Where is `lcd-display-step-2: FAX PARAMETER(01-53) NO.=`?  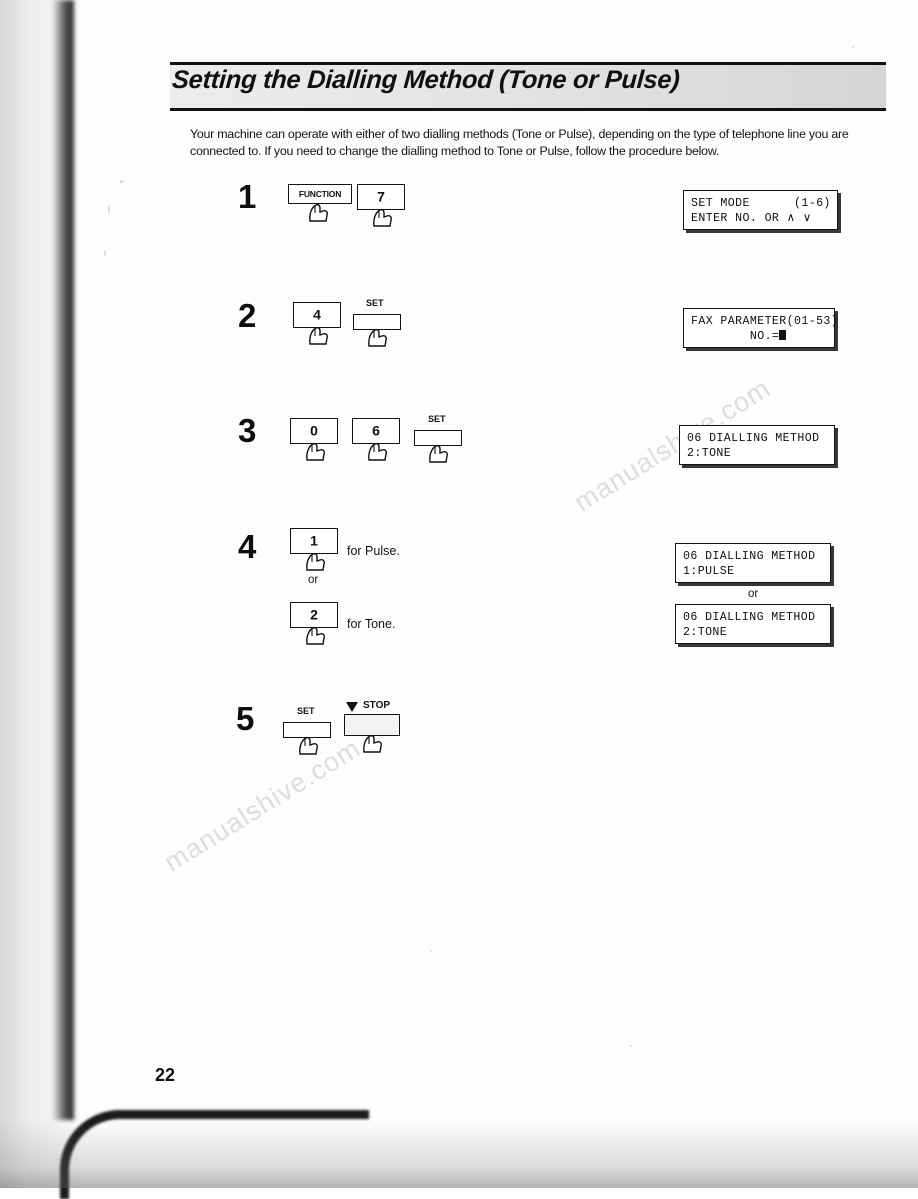 lcd-display-step-2: FAX PARAMETER(01-53) NO.= is located at coordinates (761, 328).